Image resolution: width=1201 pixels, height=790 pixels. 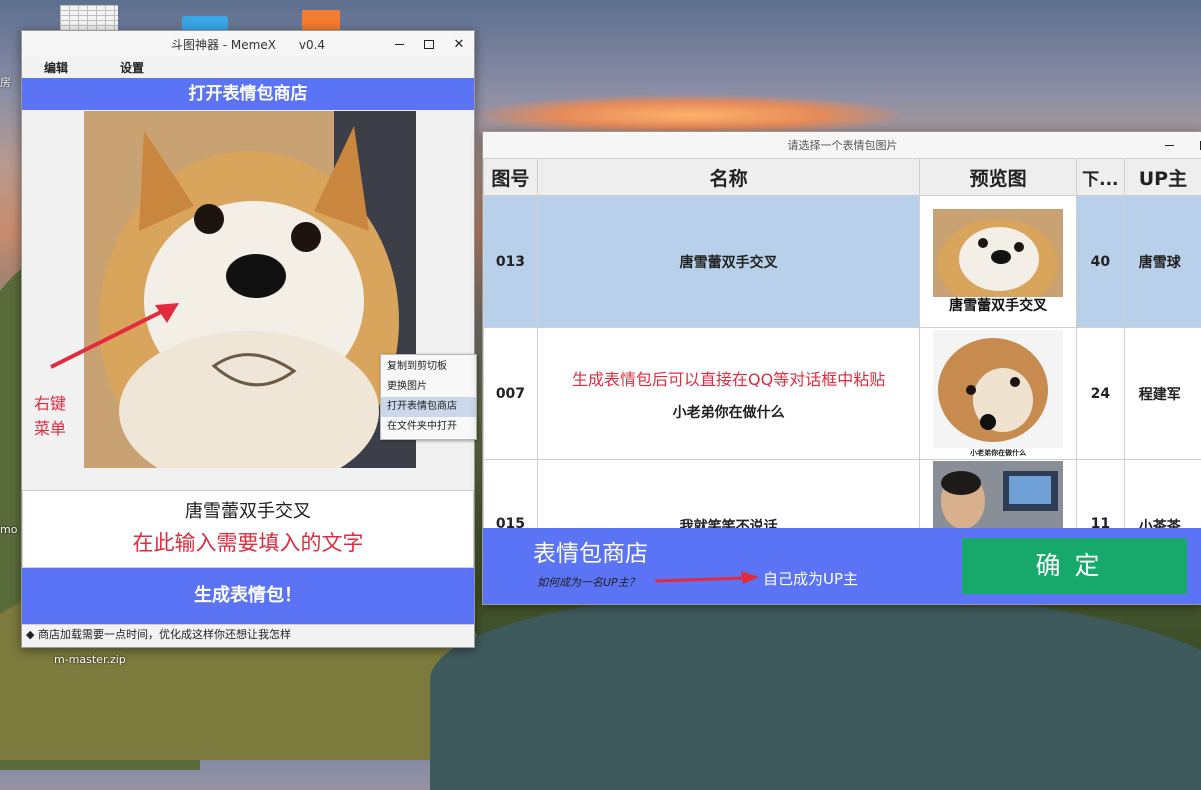 What do you see at coordinates (588, 582) in the screenshot?
I see `become-up-link: 如何成为一名UP主？` at bounding box center [588, 582].